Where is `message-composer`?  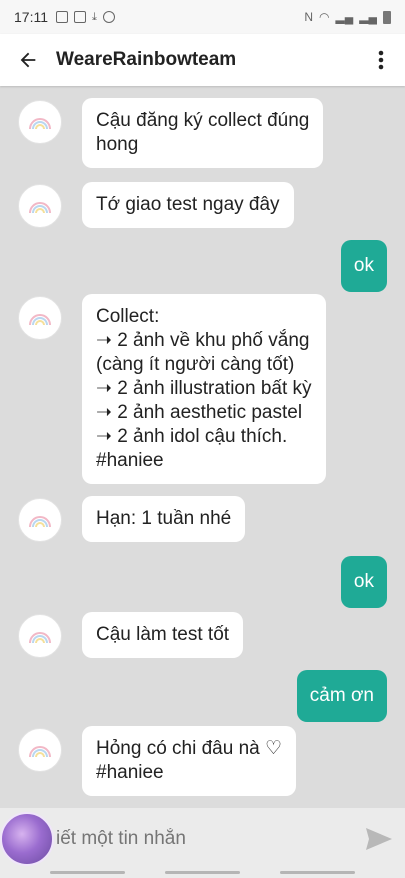 message-composer is located at coordinates (202, 839).